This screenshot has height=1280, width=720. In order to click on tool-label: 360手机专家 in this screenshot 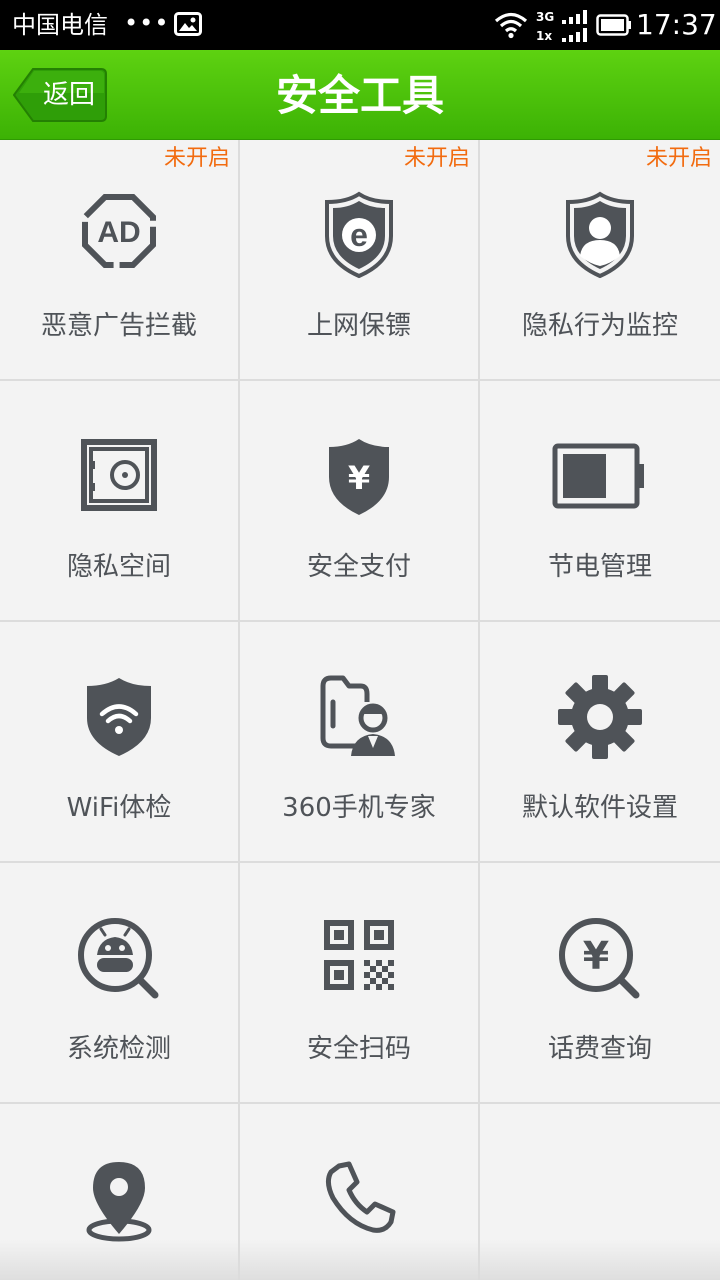, I will do `click(359, 808)`.